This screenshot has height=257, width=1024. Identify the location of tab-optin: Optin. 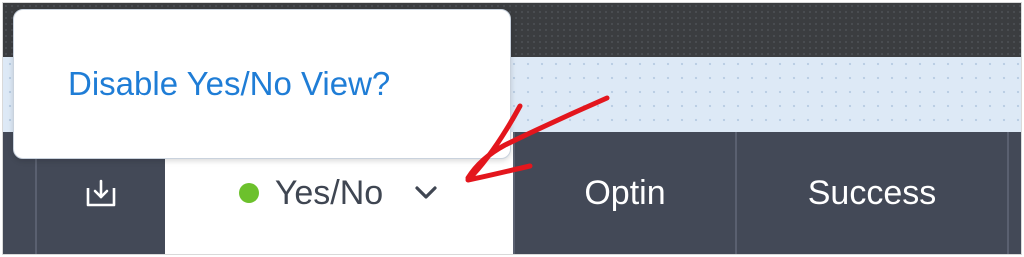
(624, 193).